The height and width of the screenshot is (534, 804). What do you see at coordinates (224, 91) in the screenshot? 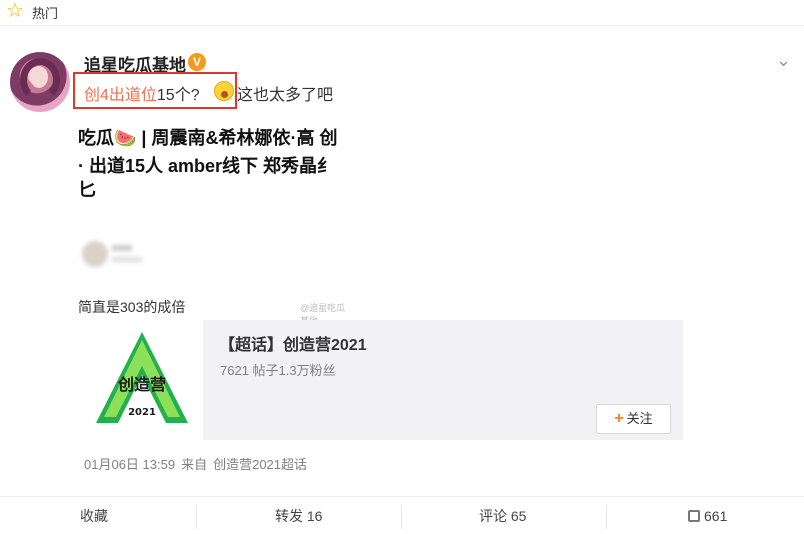
I see `surprised-emoji-icon` at bounding box center [224, 91].